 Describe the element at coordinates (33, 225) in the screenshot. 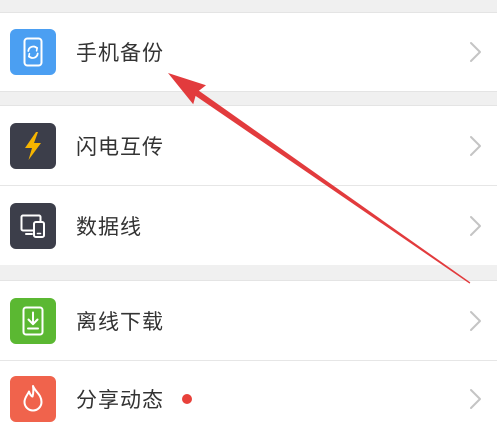

I see `monitor-phone-icon` at that location.